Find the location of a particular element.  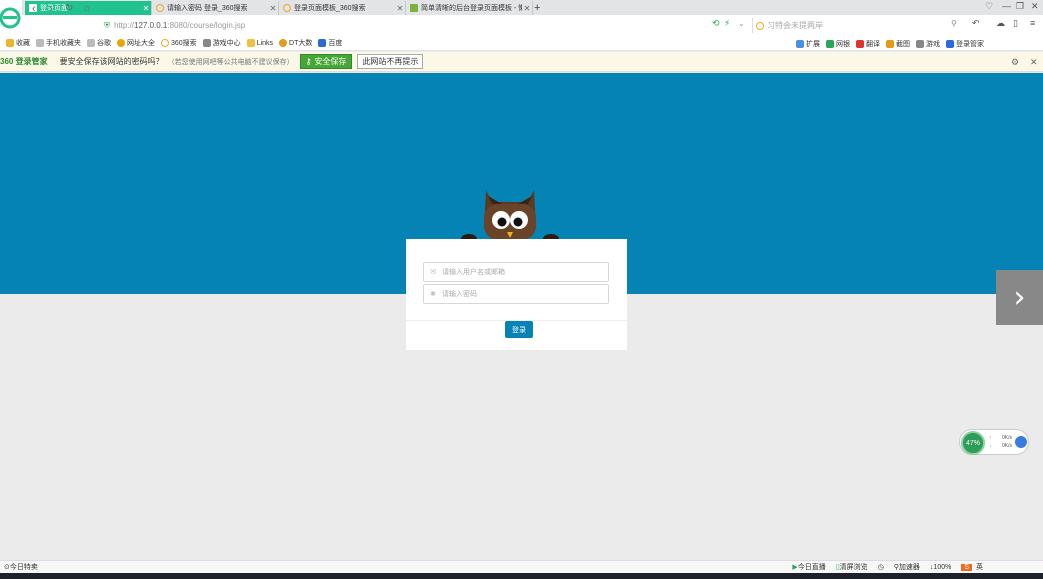

key-icon is located at coordinates (950, 43).